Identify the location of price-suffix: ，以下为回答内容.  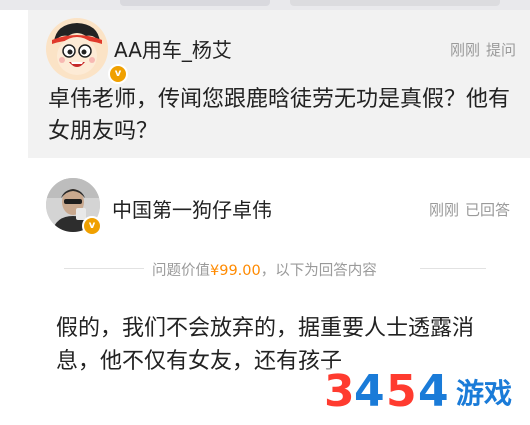
(318, 271).